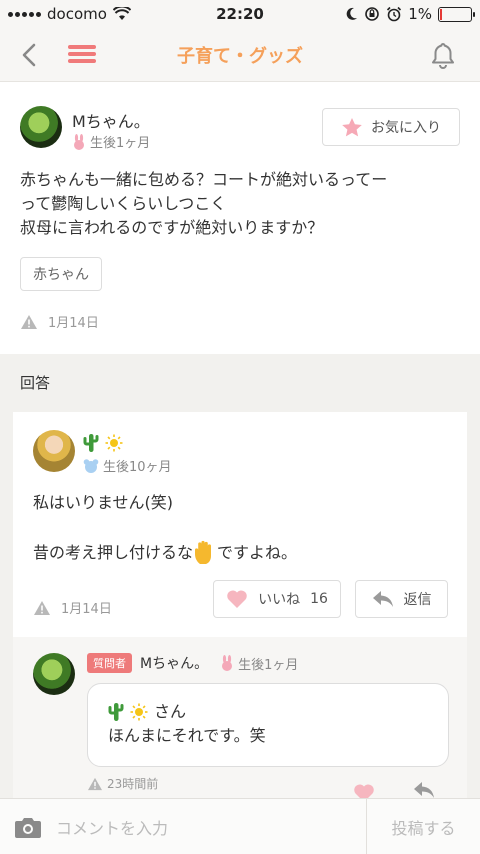 The height and width of the screenshot is (854, 480). I want to click on answers-heading: 回答, so click(35, 383).